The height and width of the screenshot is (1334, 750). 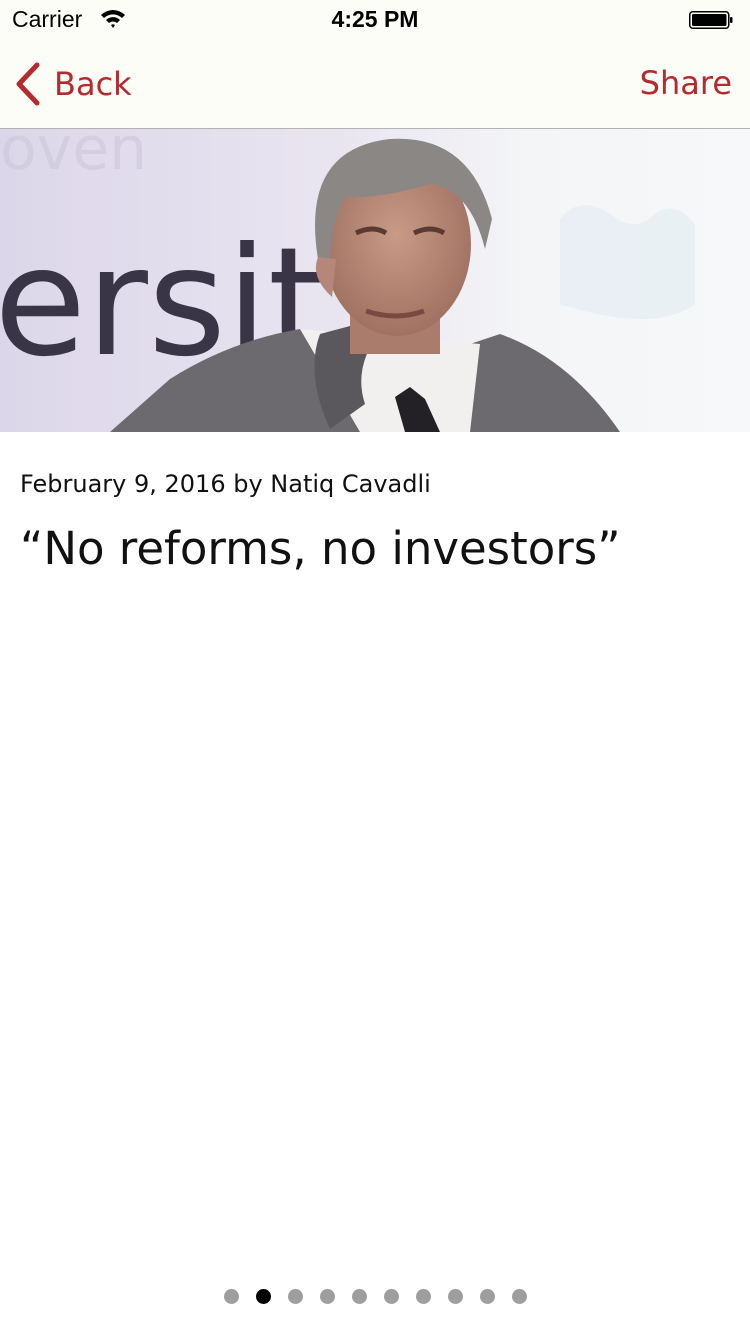 I want to click on status-time: 4:25 PM, so click(x=375, y=19).